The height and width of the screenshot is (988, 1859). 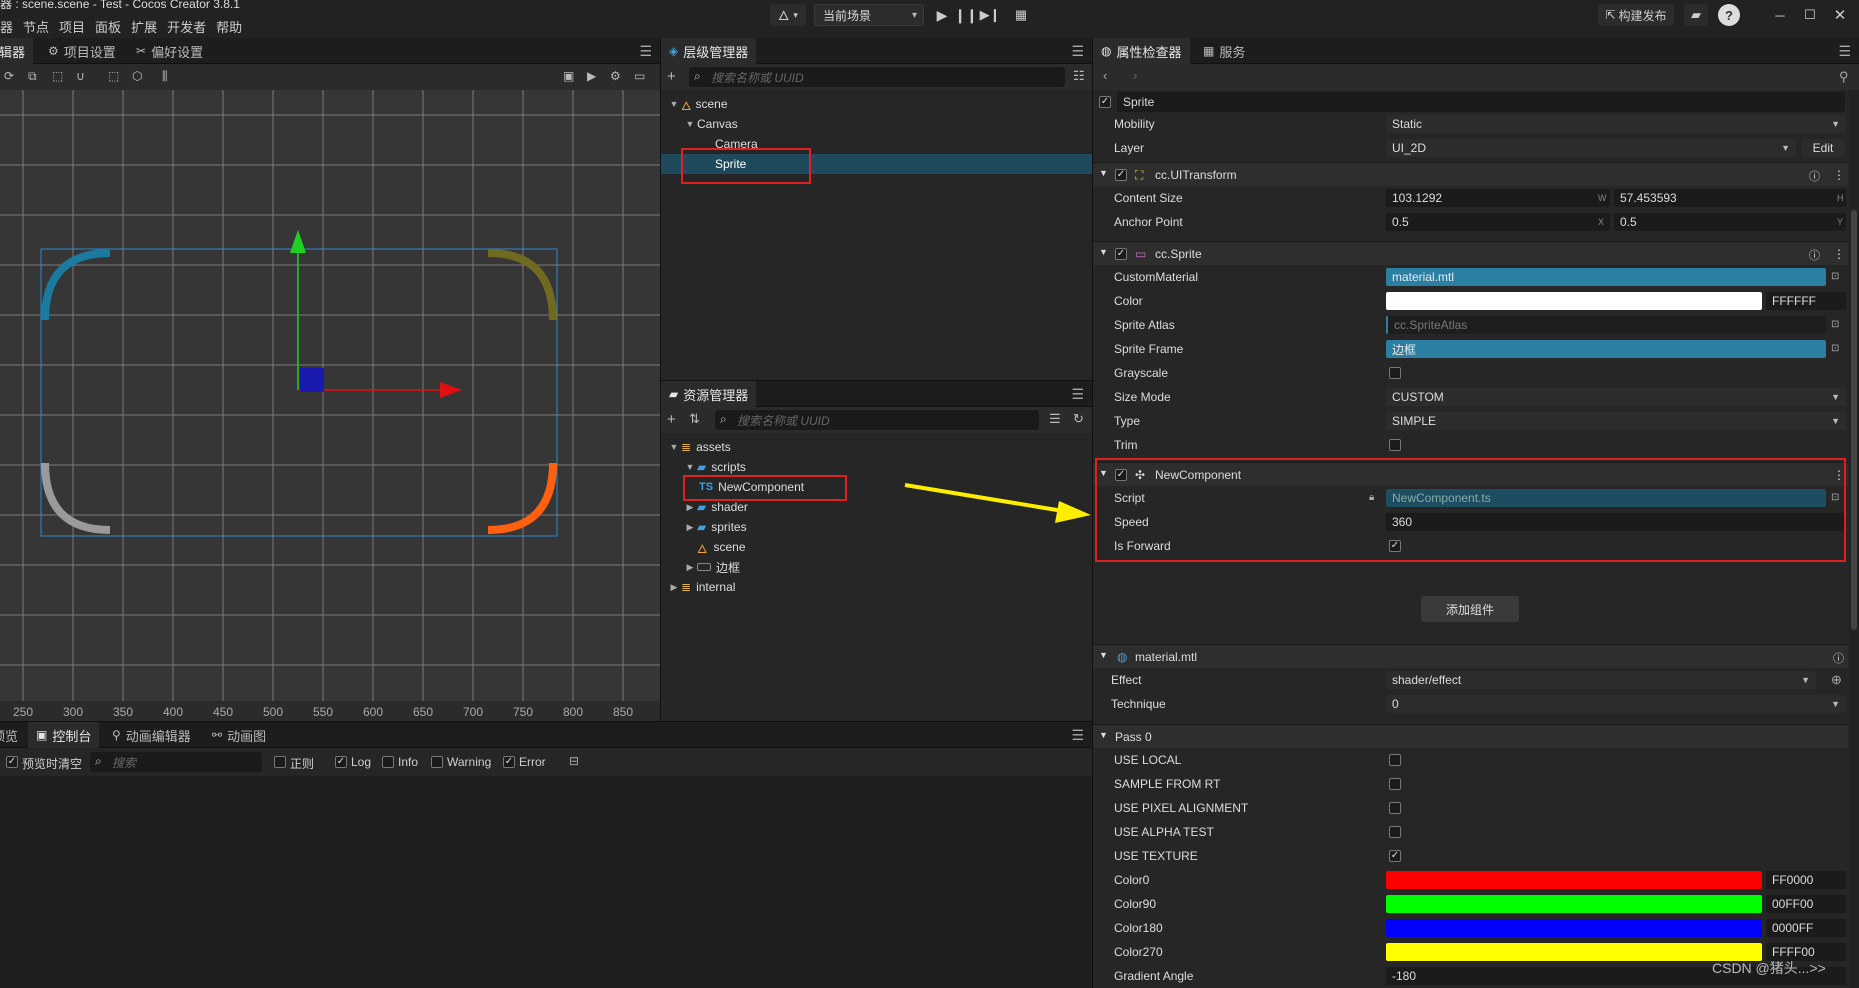 What do you see at coordinates (57, 76) in the screenshot?
I see `rect-tool-icon: ⬚` at bounding box center [57, 76].